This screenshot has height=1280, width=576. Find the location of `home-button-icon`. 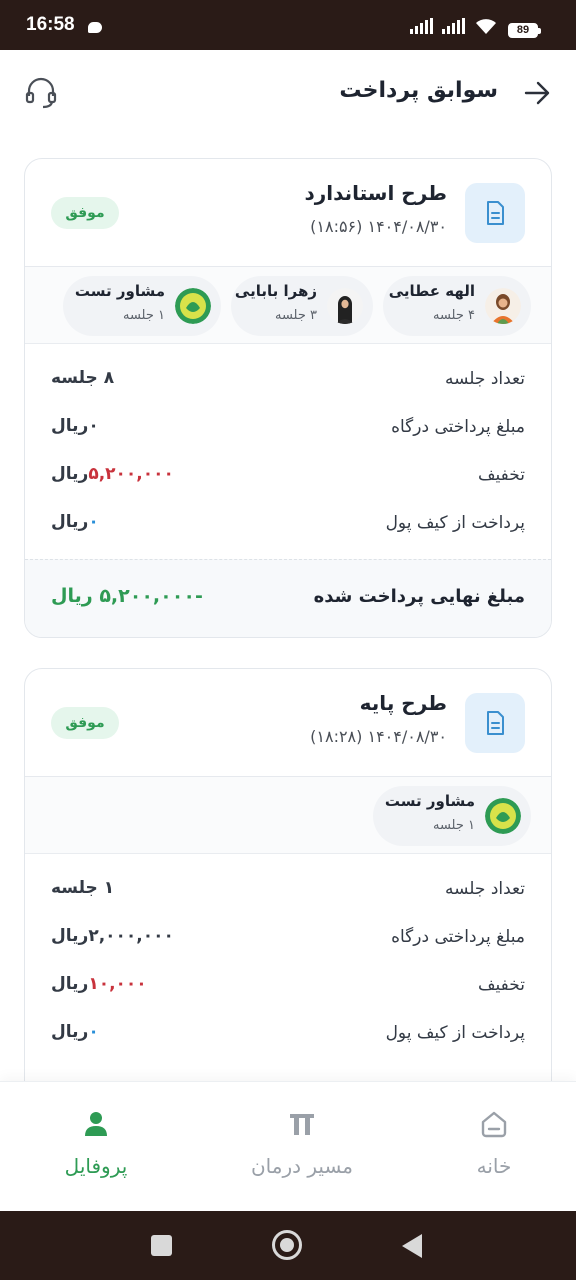

home-button-icon is located at coordinates (287, 1245).